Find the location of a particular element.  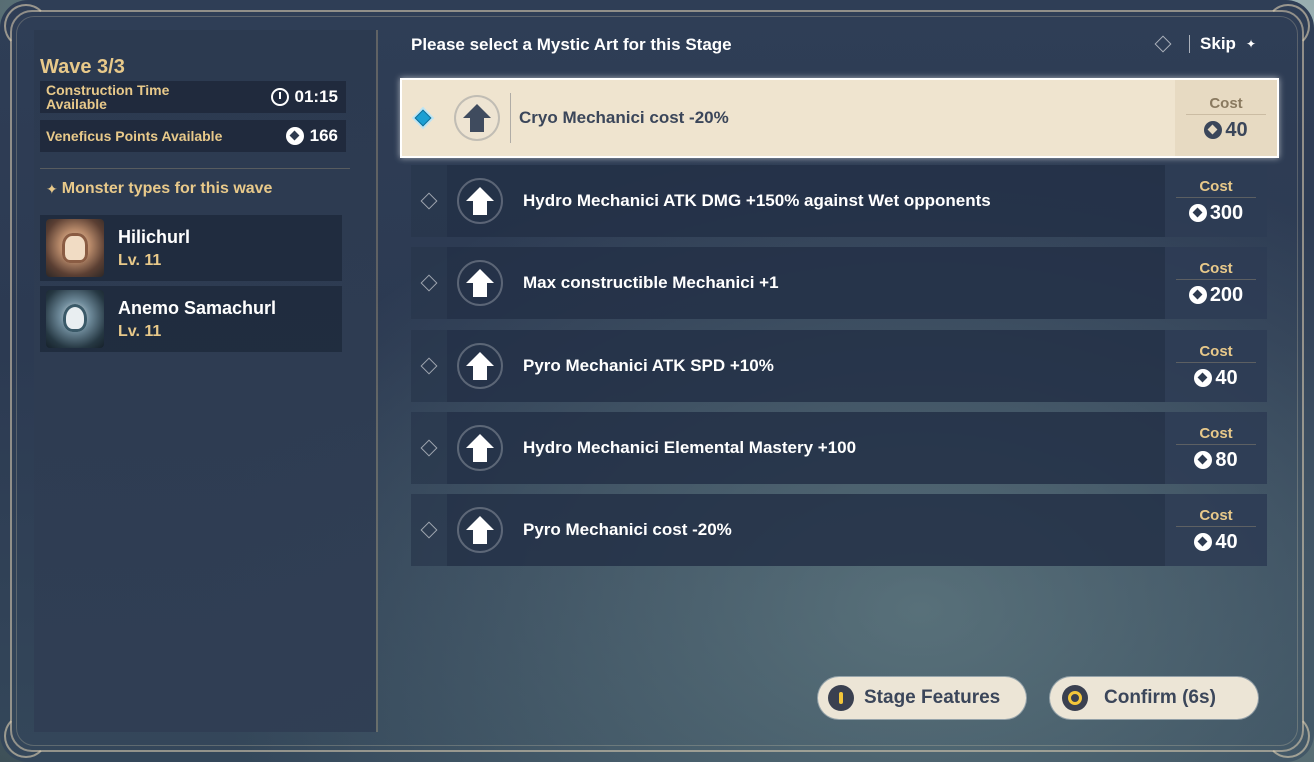

construction-time-value: 01:15 is located at coordinates (316, 96).